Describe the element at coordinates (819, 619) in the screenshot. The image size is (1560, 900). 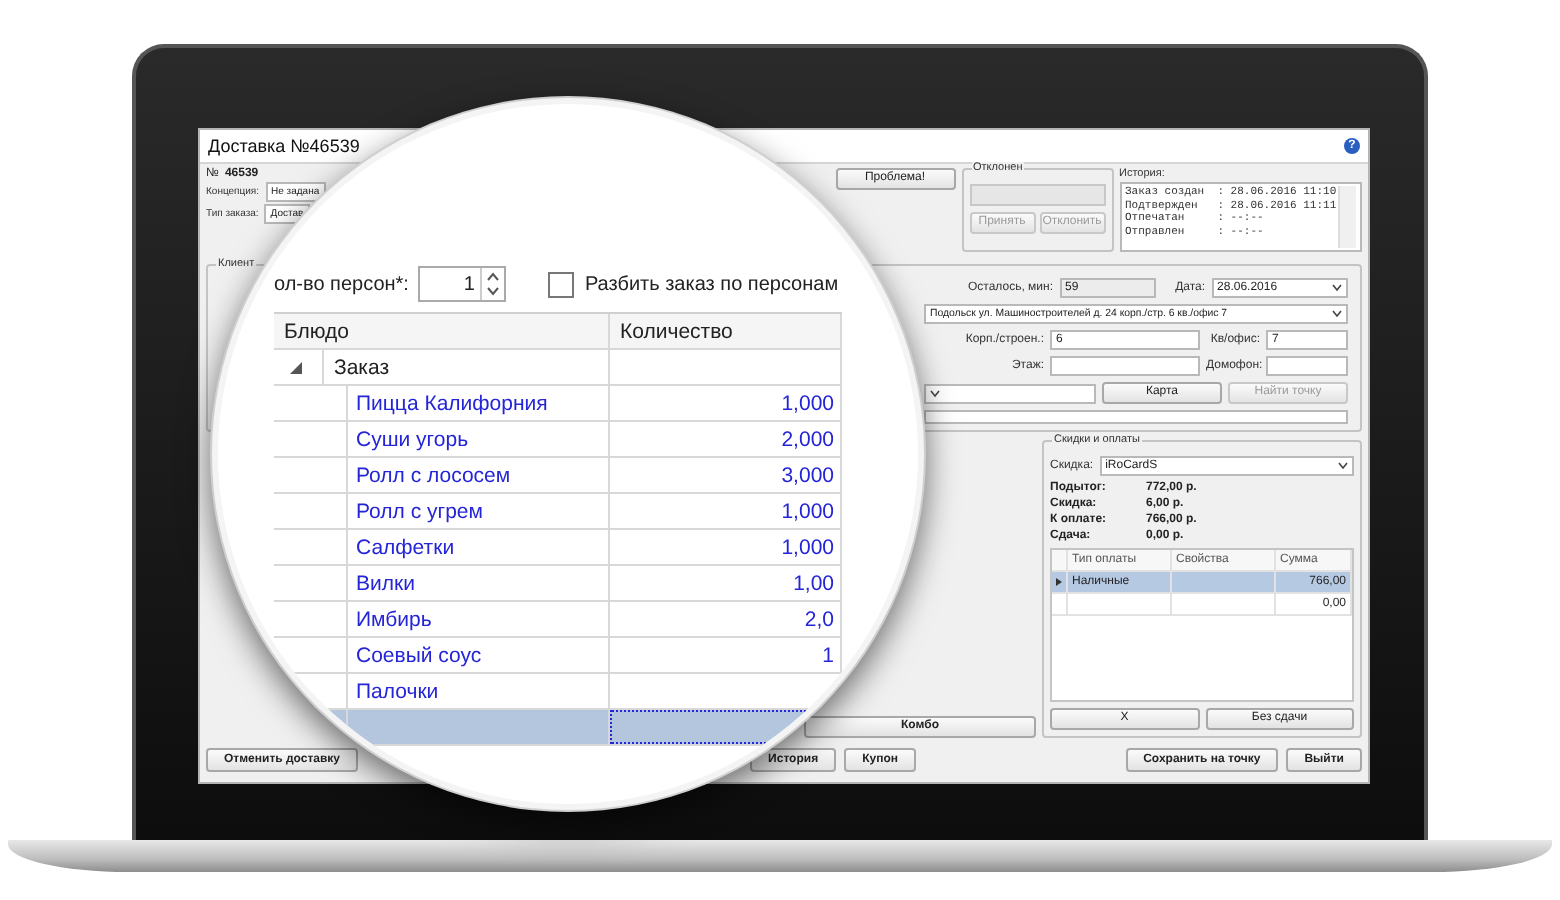
I see `quantity: 2,0` at that location.